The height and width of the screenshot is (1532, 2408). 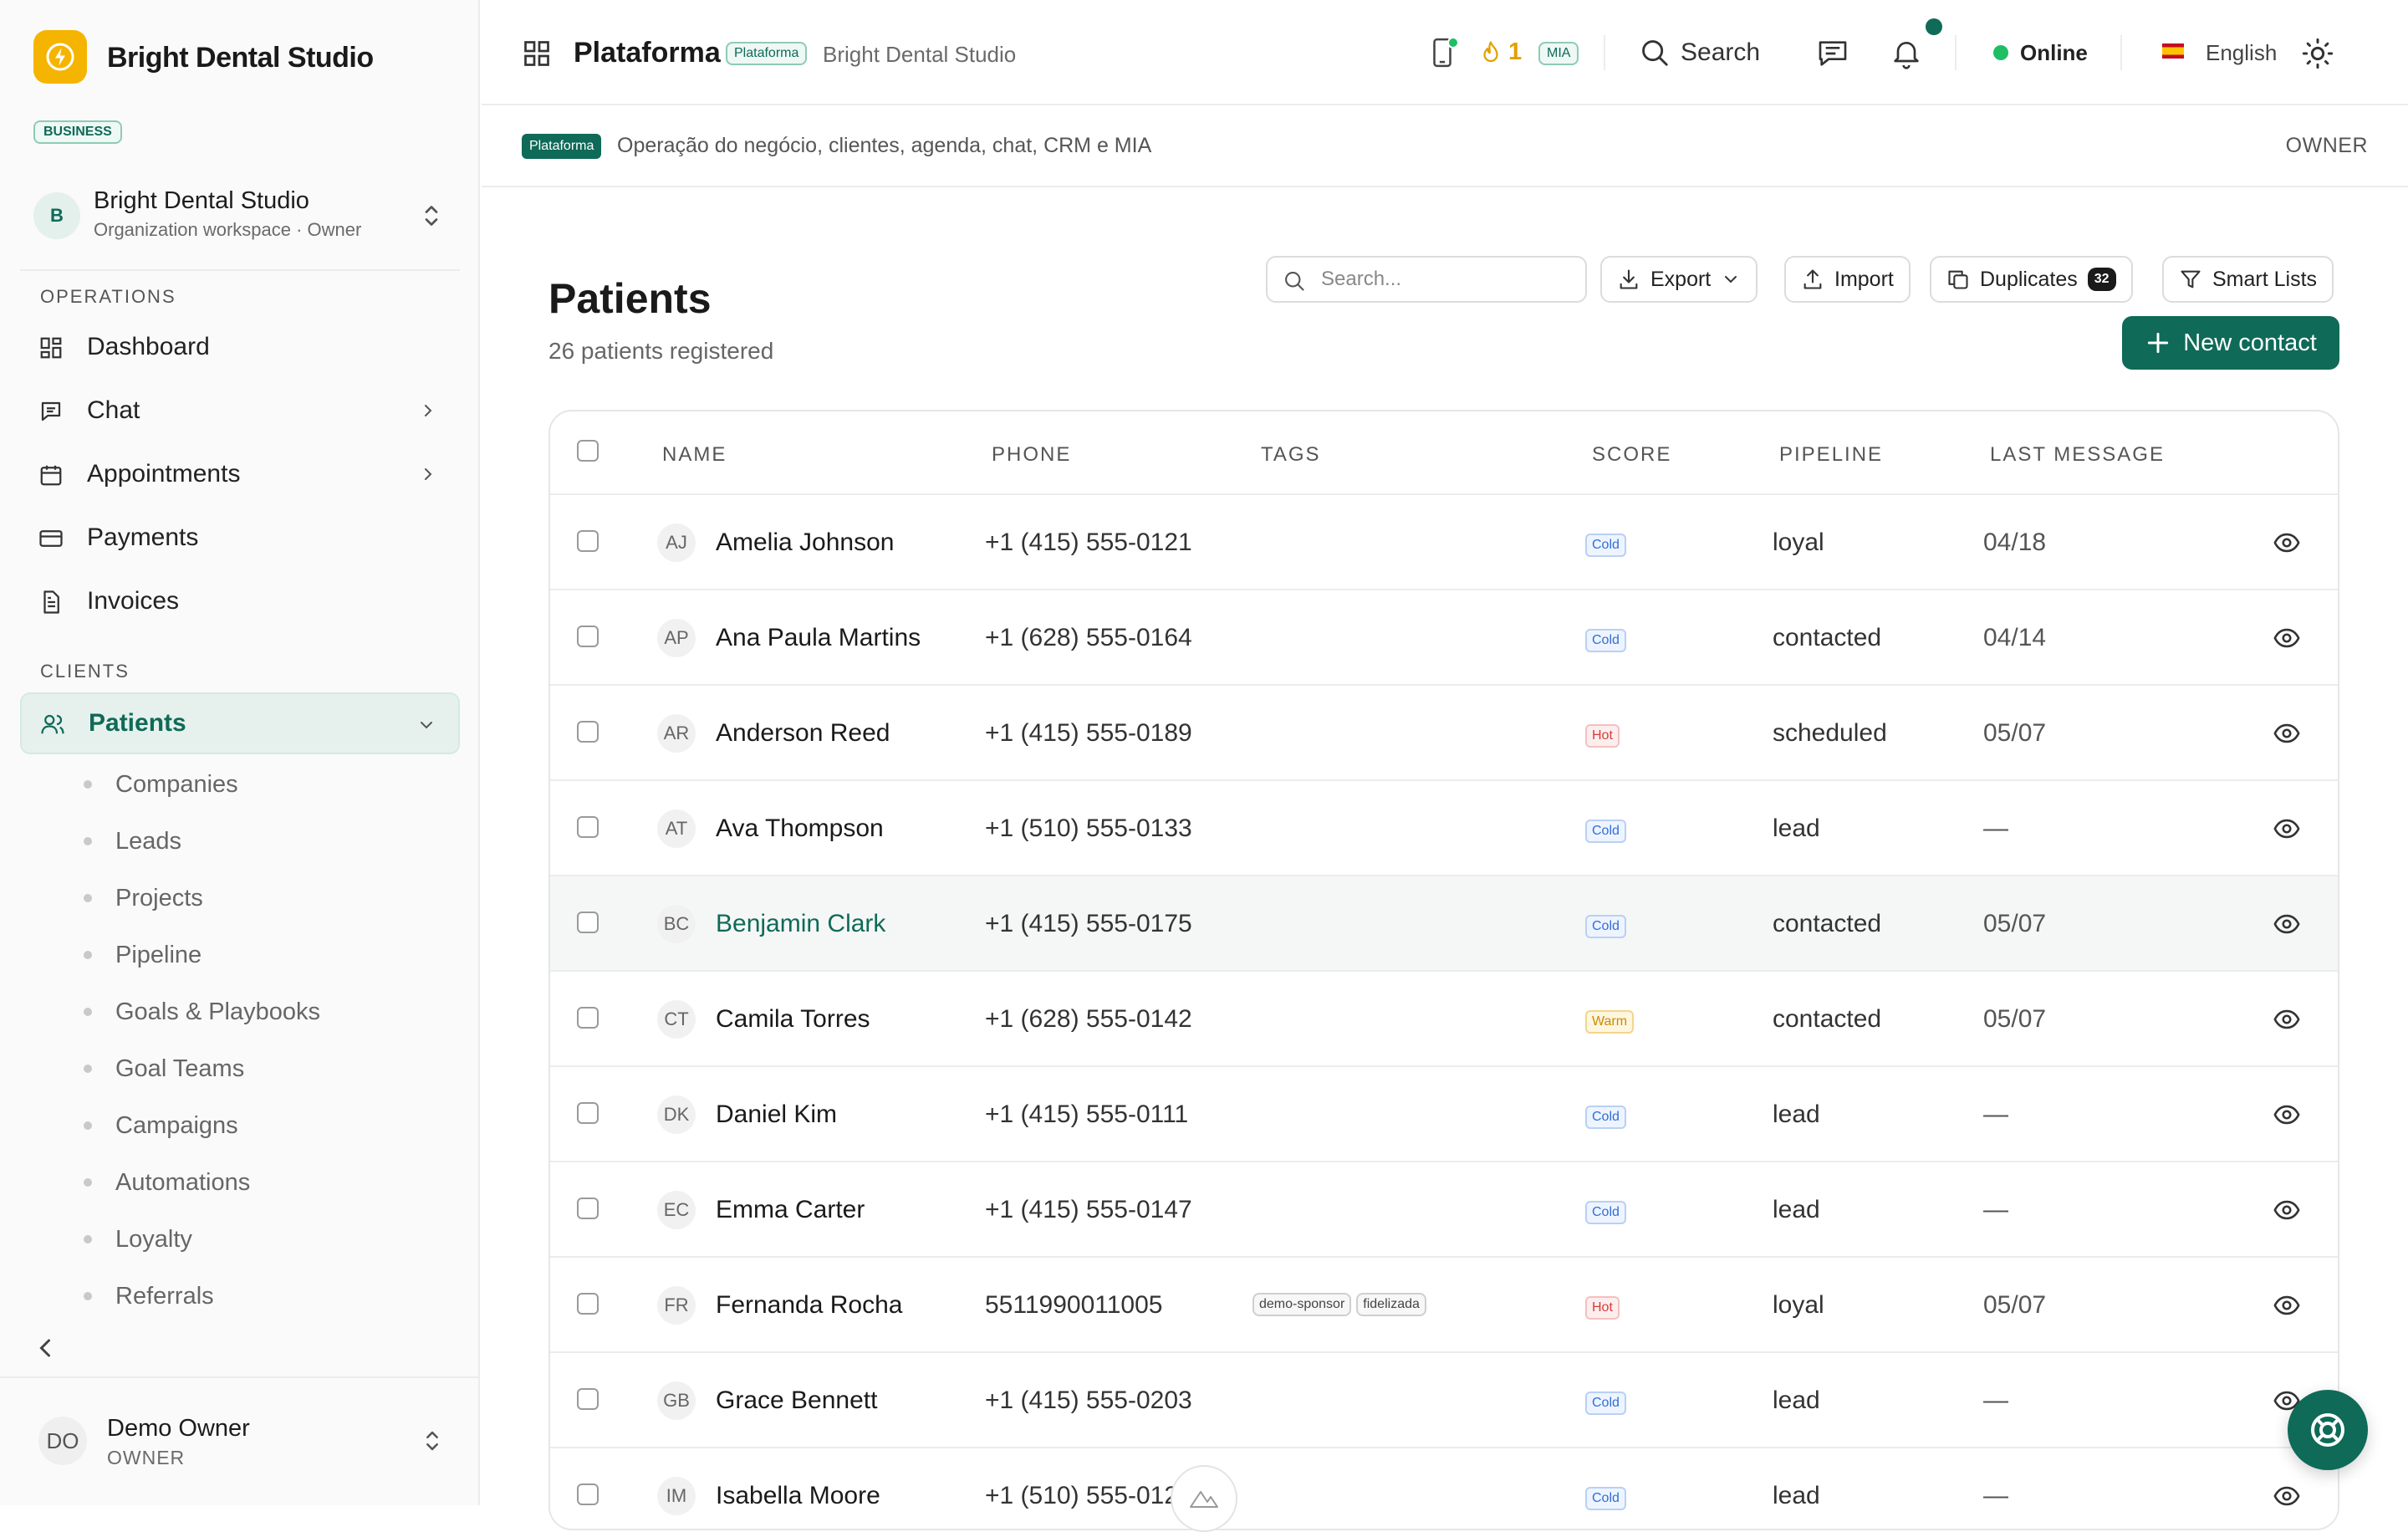 What do you see at coordinates (1031, 455) in the screenshot?
I see `column-header-phone: PHONE` at bounding box center [1031, 455].